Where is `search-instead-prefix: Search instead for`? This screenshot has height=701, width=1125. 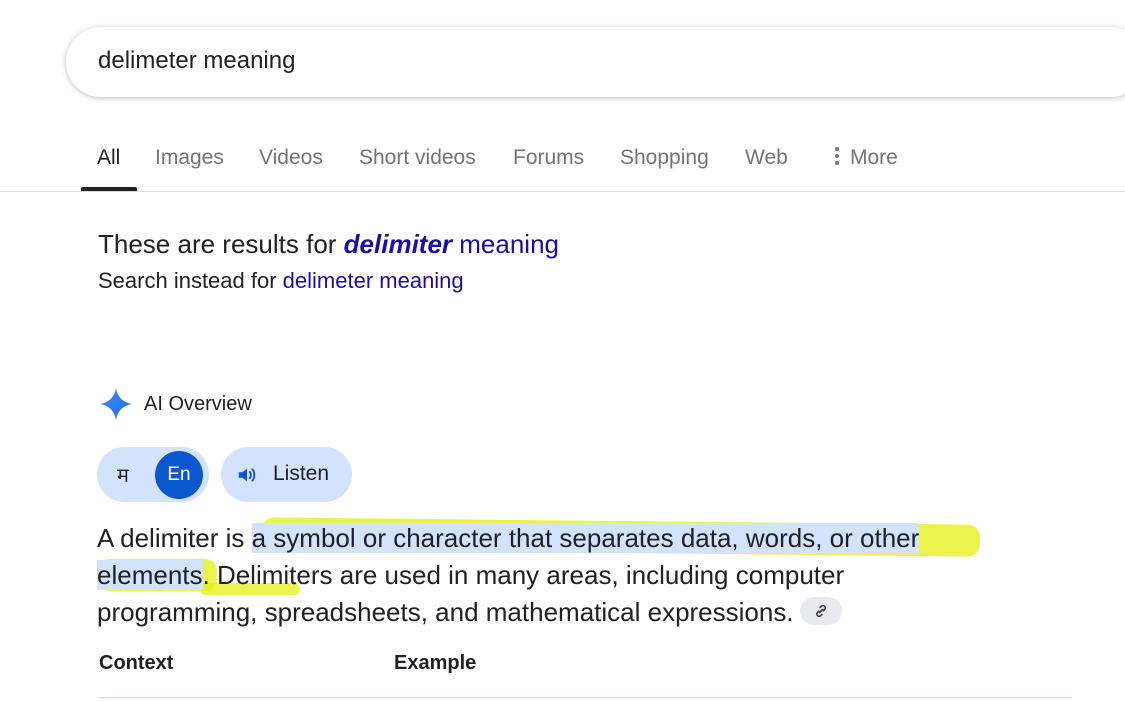
search-instead-prefix: Search instead for is located at coordinates (190, 280).